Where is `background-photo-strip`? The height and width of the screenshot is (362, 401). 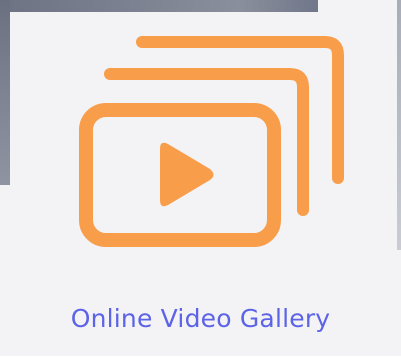
background-photo-strip is located at coordinates (159, 6).